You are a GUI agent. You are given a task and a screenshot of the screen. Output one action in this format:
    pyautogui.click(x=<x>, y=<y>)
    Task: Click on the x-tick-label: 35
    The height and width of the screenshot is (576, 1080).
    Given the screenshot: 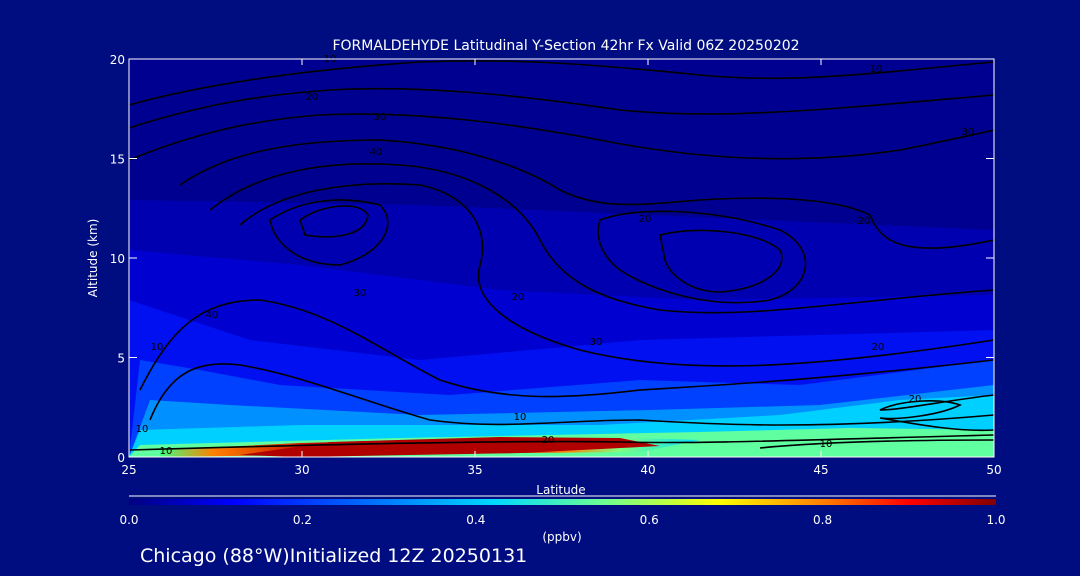 What is the action you would take?
    pyautogui.click(x=474, y=470)
    